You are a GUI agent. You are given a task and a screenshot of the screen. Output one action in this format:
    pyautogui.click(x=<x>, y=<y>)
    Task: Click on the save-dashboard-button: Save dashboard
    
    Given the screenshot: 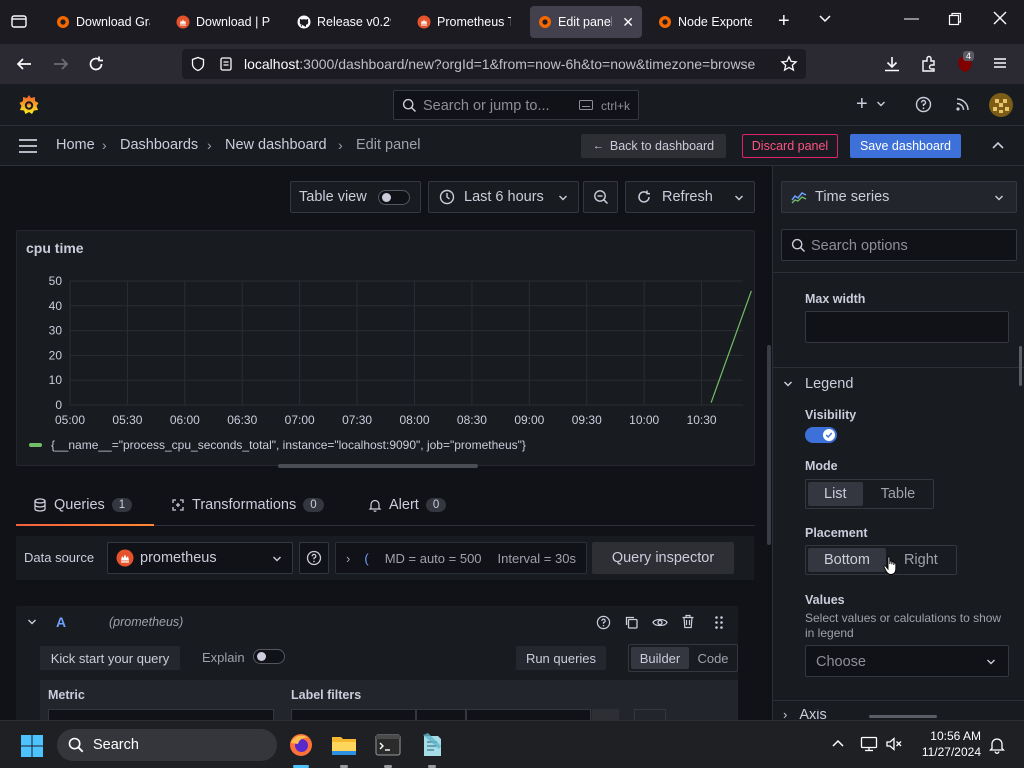 What is the action you would take?
    pyautogui.click(x=905, y=146)
    